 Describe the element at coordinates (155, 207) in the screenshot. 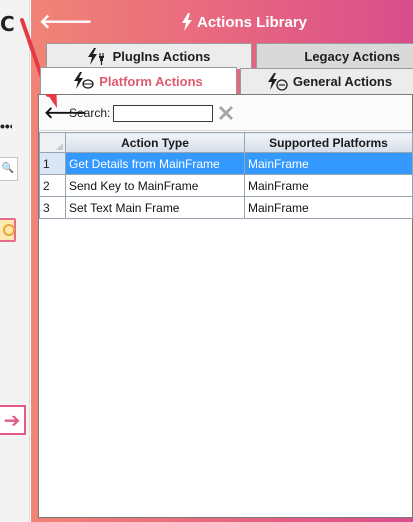

I see `action-type-cell: Set Text Main Frame` at that location.